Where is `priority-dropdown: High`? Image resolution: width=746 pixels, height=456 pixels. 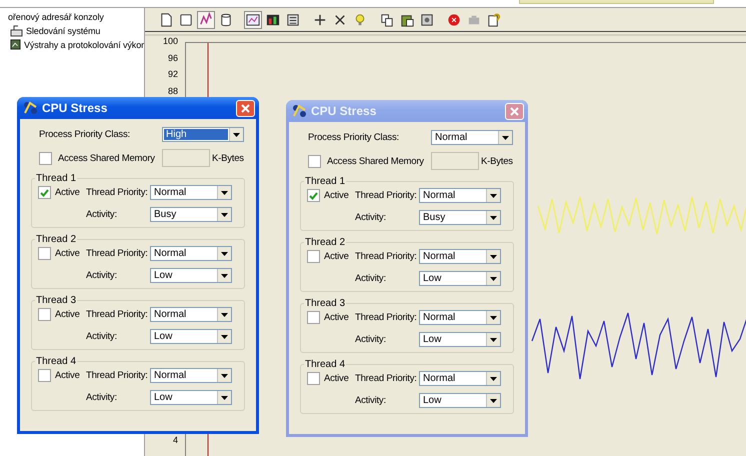
priority-dropdown: High is located at coordinates (203, 134).